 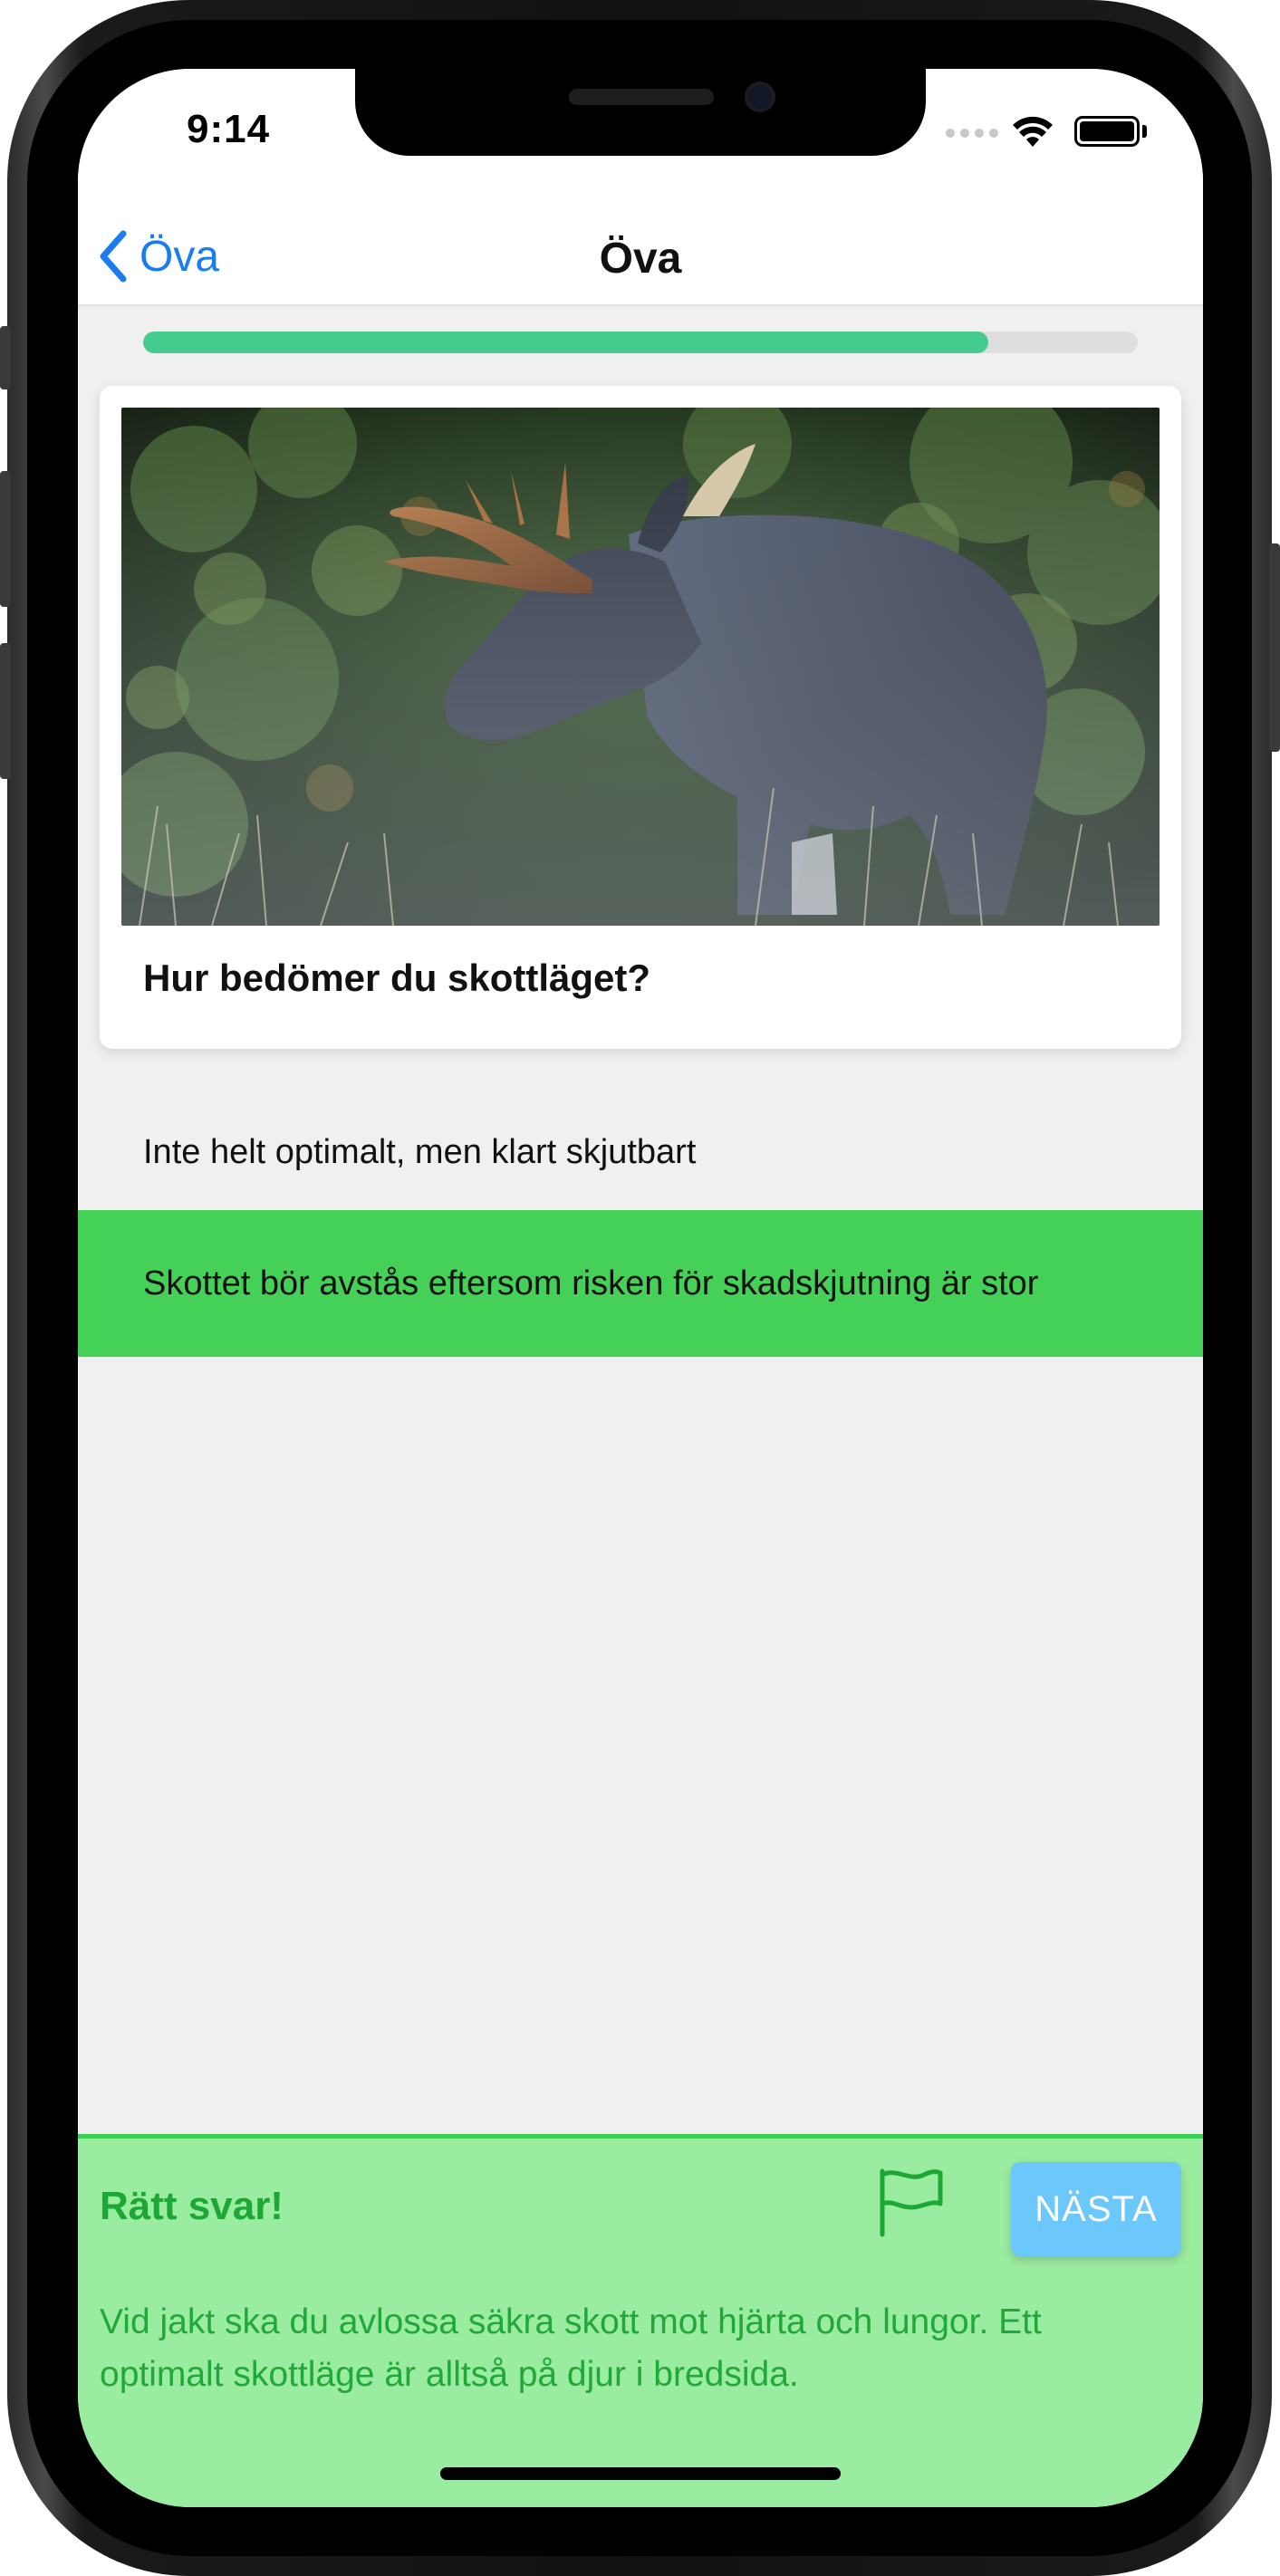 I want to click on earpiece, so click(x=641, y=97).